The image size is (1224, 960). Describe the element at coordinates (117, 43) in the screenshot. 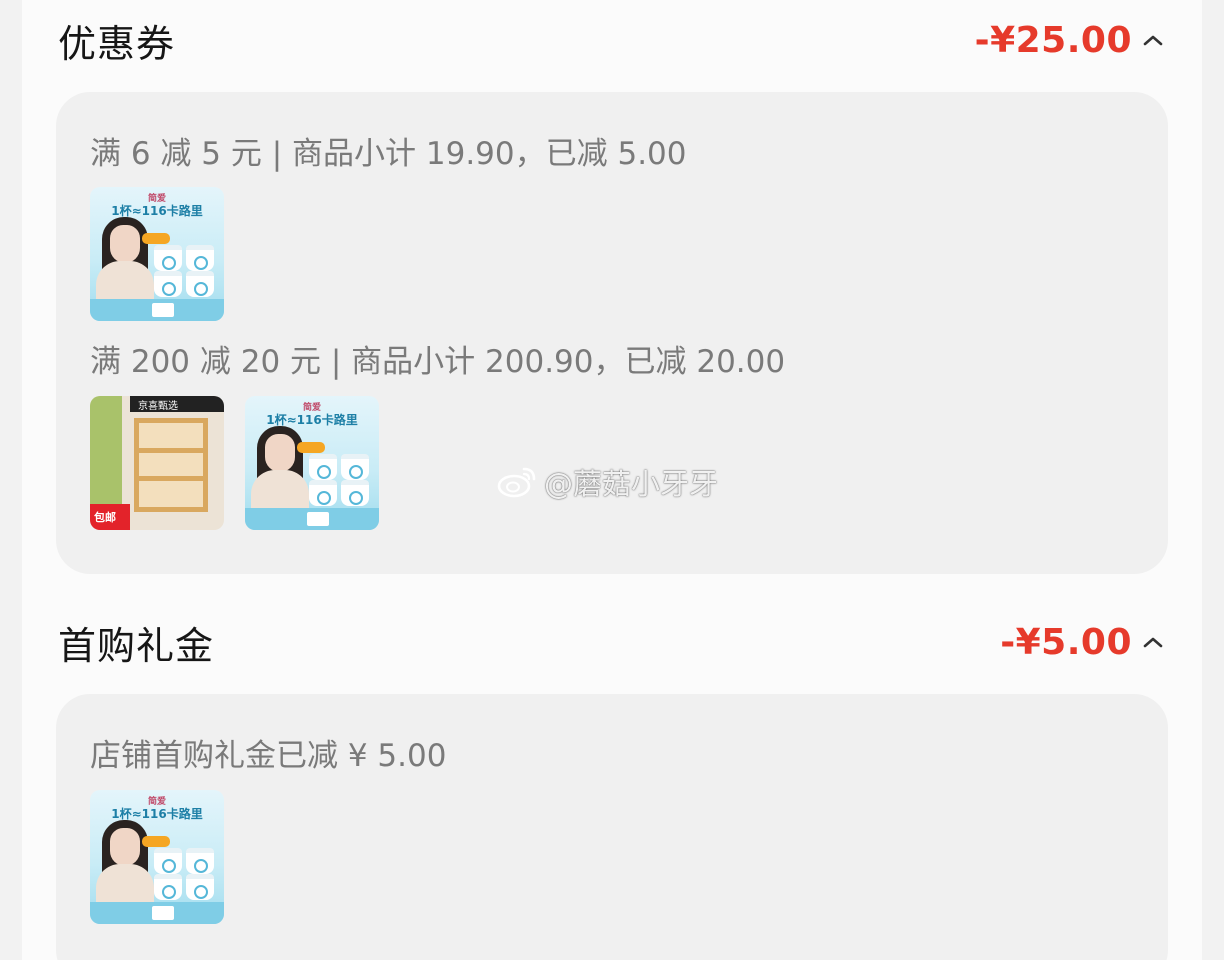

I see `coupon-section-title: 优惠券` at that location.